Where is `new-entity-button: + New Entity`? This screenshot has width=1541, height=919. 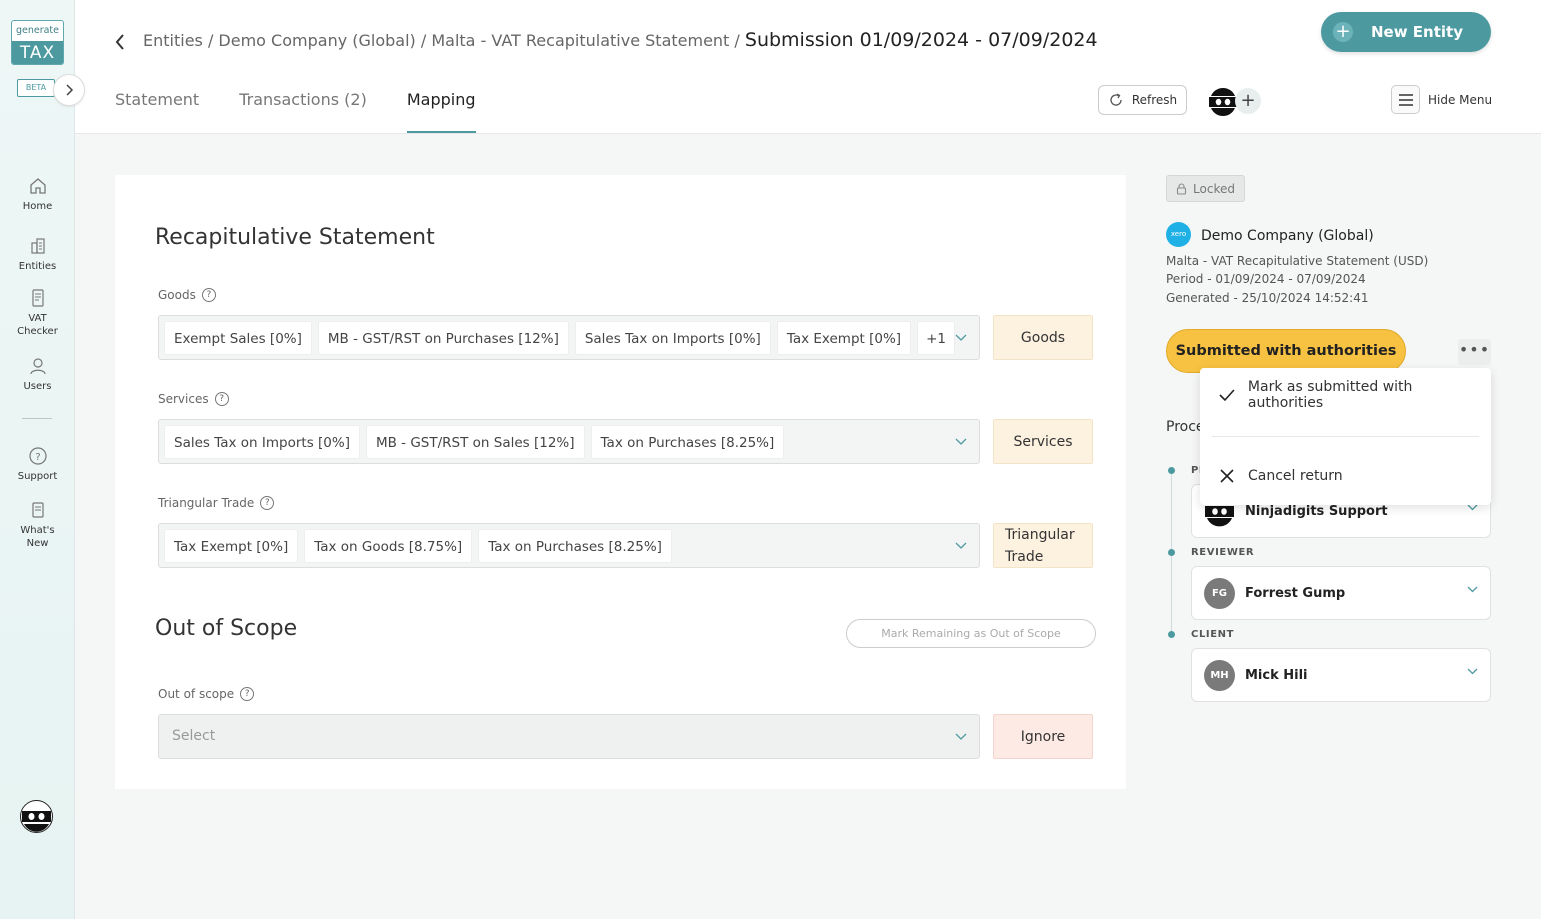
new-entity-button: + New Entity is located at coordinates (1406, 32).